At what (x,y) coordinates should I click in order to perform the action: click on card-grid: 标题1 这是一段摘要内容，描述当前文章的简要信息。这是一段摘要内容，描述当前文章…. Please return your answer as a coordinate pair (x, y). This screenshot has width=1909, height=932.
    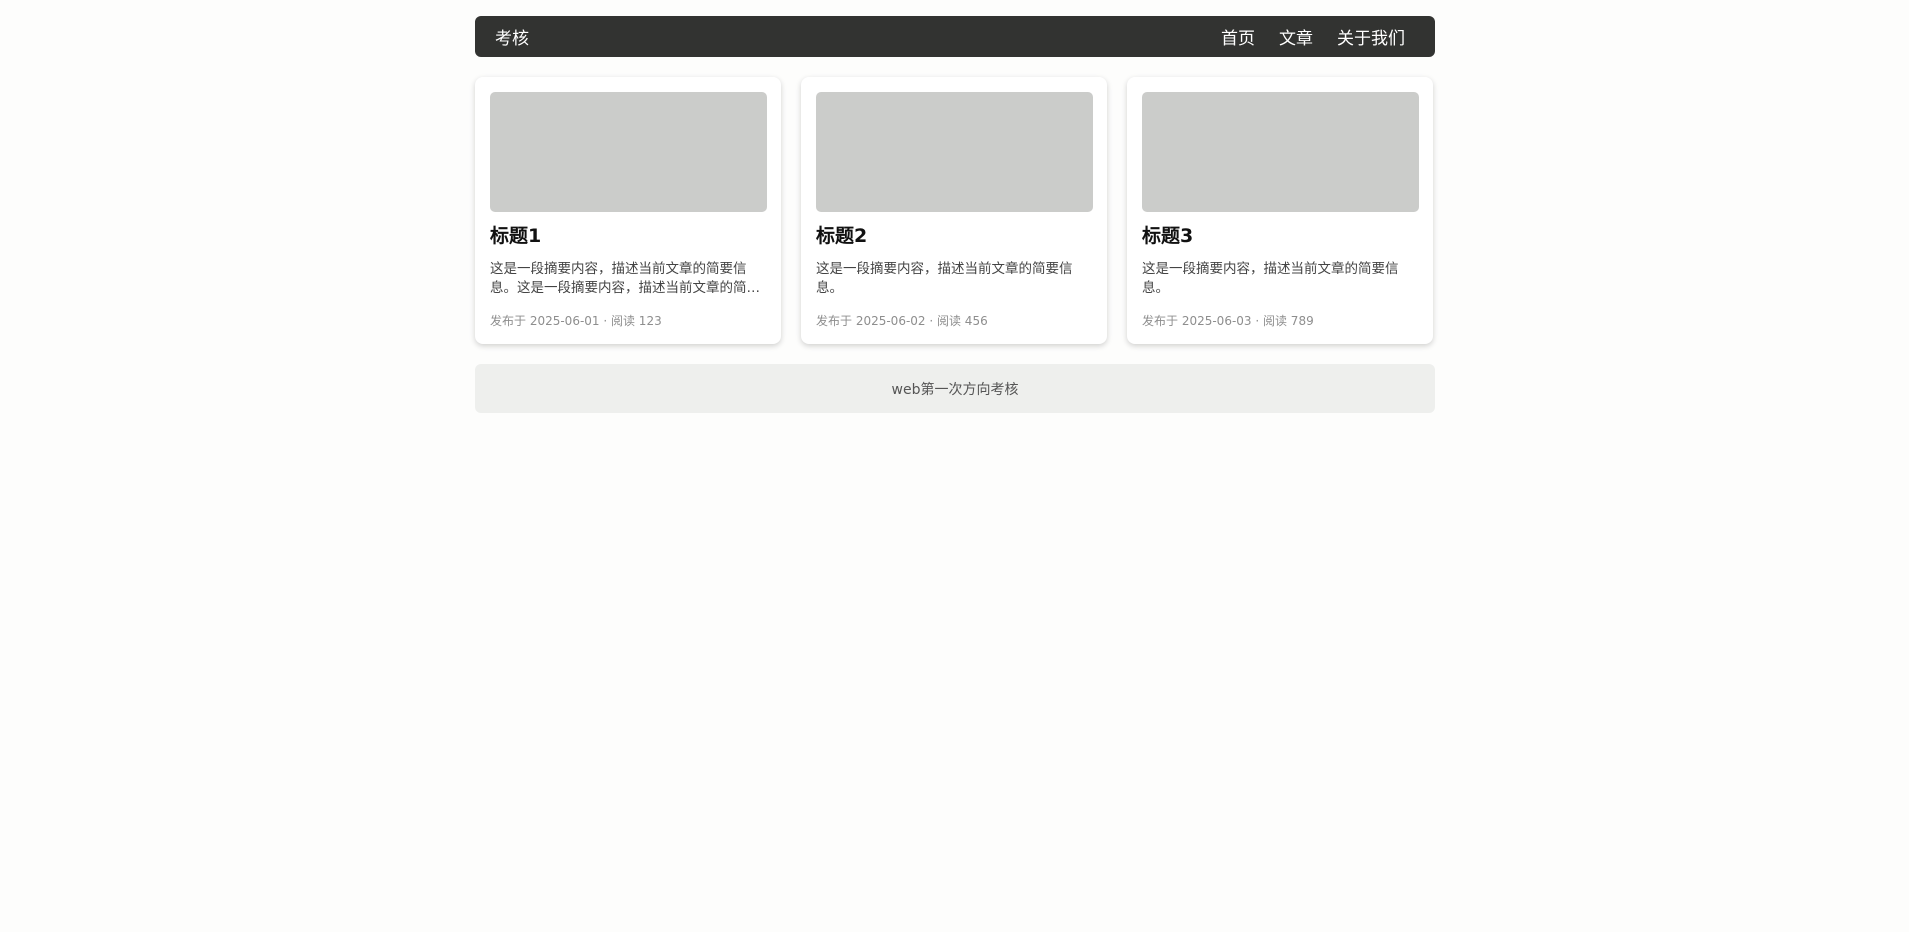
    Looking at the image, I should click on (955, 210).